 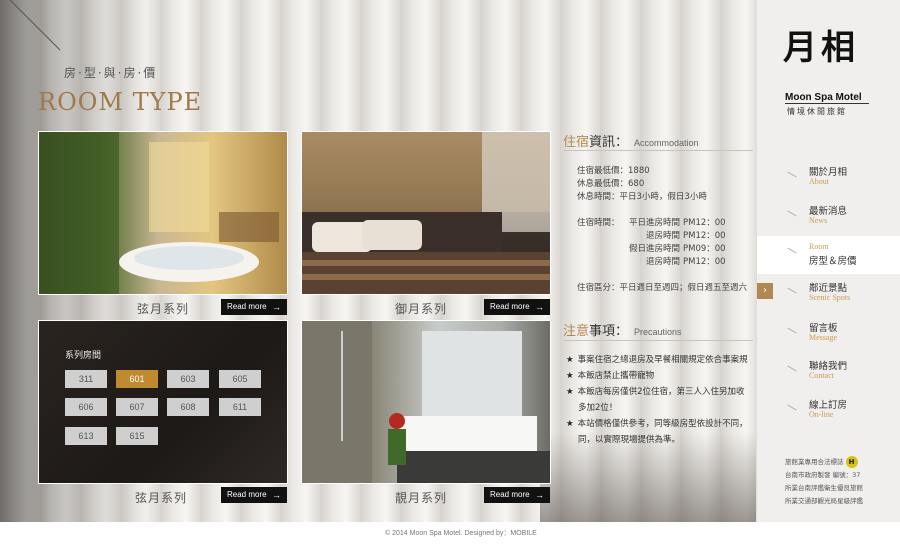 What do you see at coordinates (821, 414) in the screenshot?
I see `nav-label-en: On-line` at bounding box center [821, 414].